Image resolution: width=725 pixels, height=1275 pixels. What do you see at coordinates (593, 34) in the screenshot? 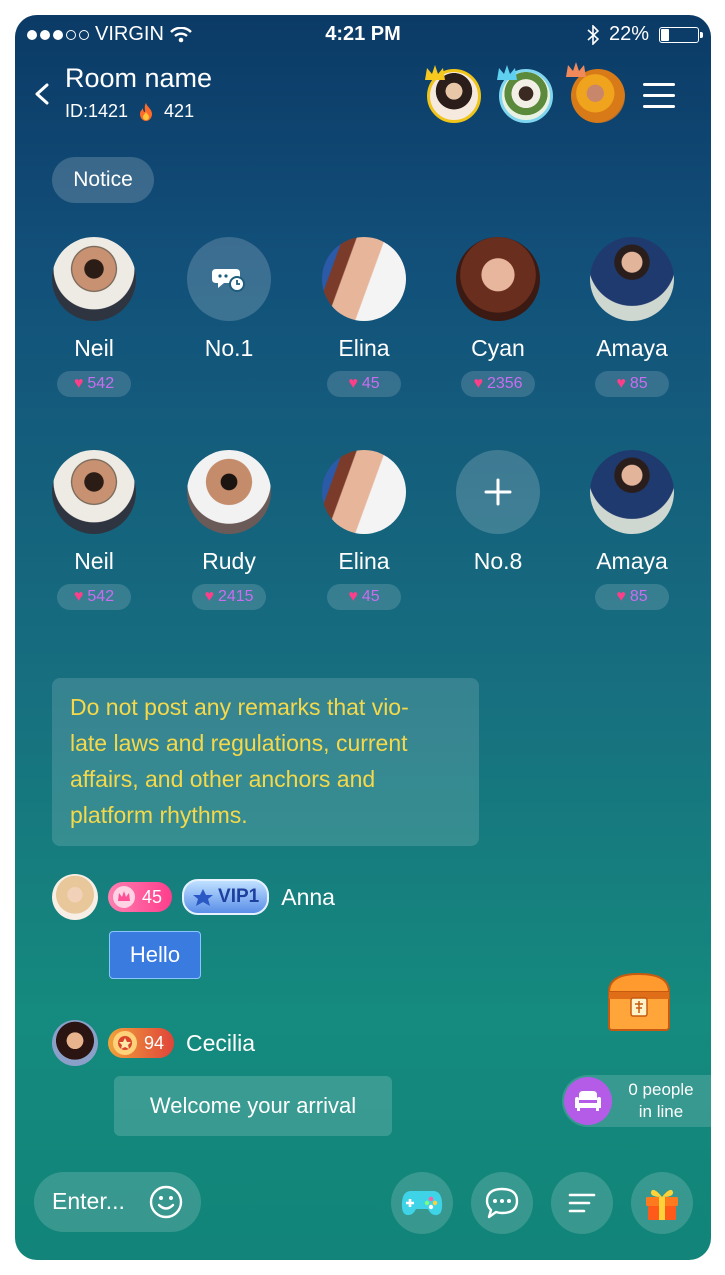
I see `bluetooth-icon` at bounding box center [593, 34].